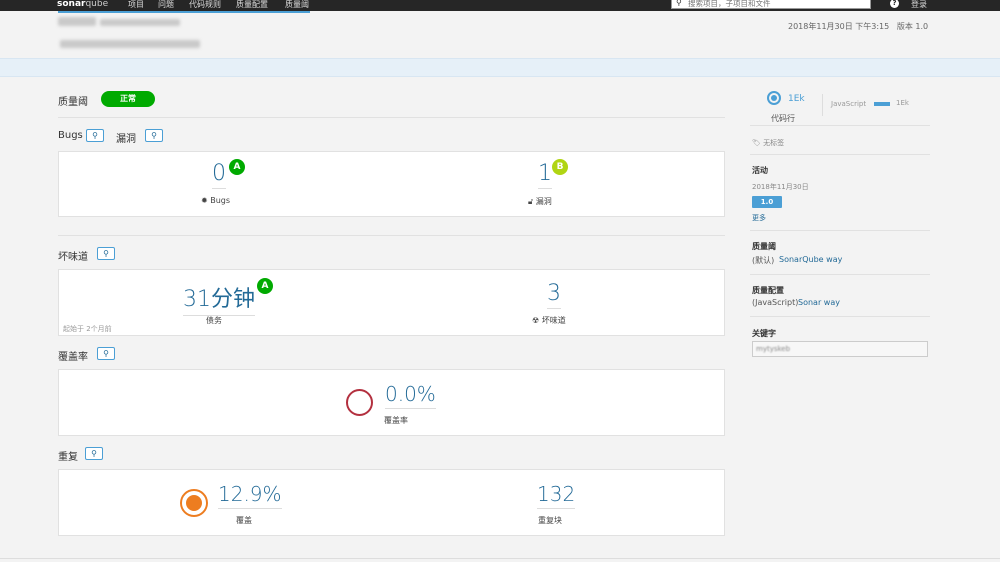 Image resolution: width=1000 pixels, height=562 pixels. What do you see at coordinates (767, 202) in the screenshot?
I see `activity-version-badge: 1.0` at bounding box center [767, 202].